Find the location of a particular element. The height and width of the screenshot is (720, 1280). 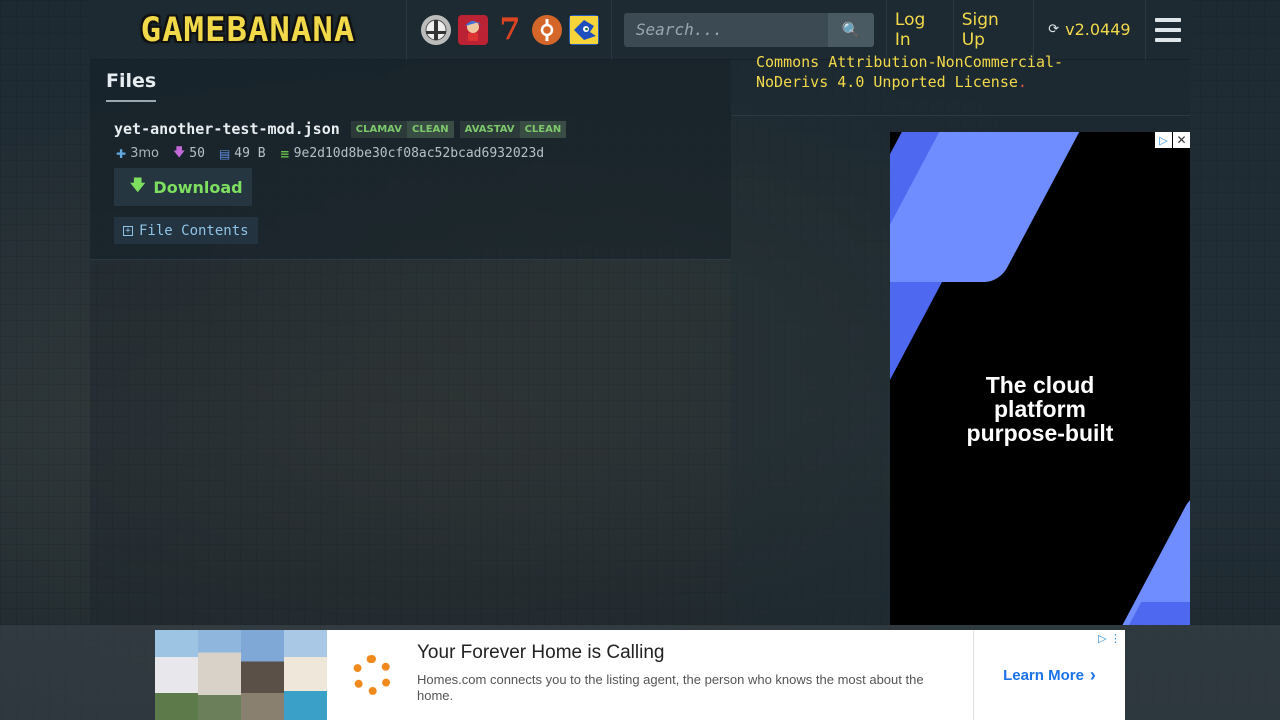

side-ad-headline-line: purpose-built is located at coordinates (1040, 433).